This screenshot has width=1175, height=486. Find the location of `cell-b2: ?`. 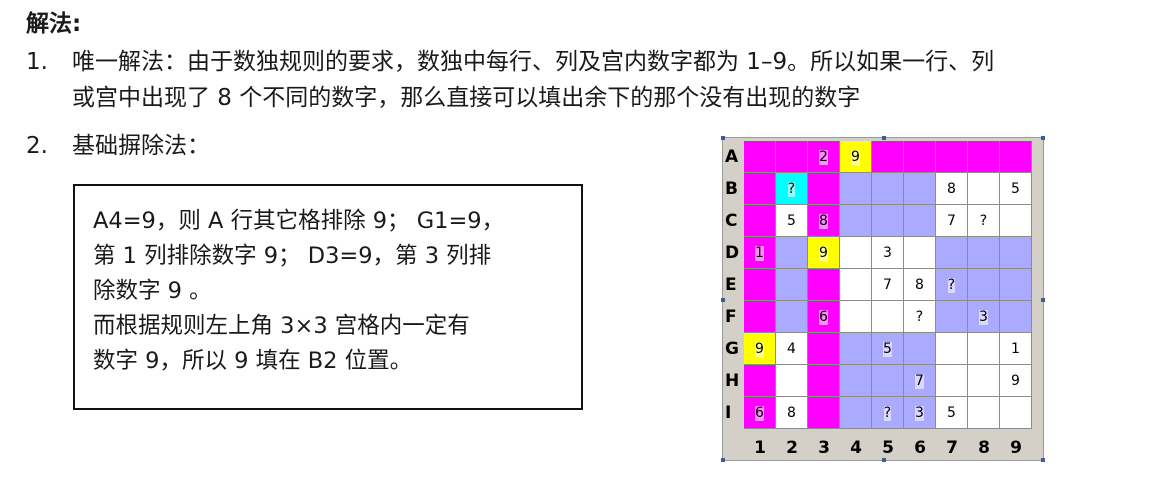

cell-b2: ? is located at coordinates (792, 189).